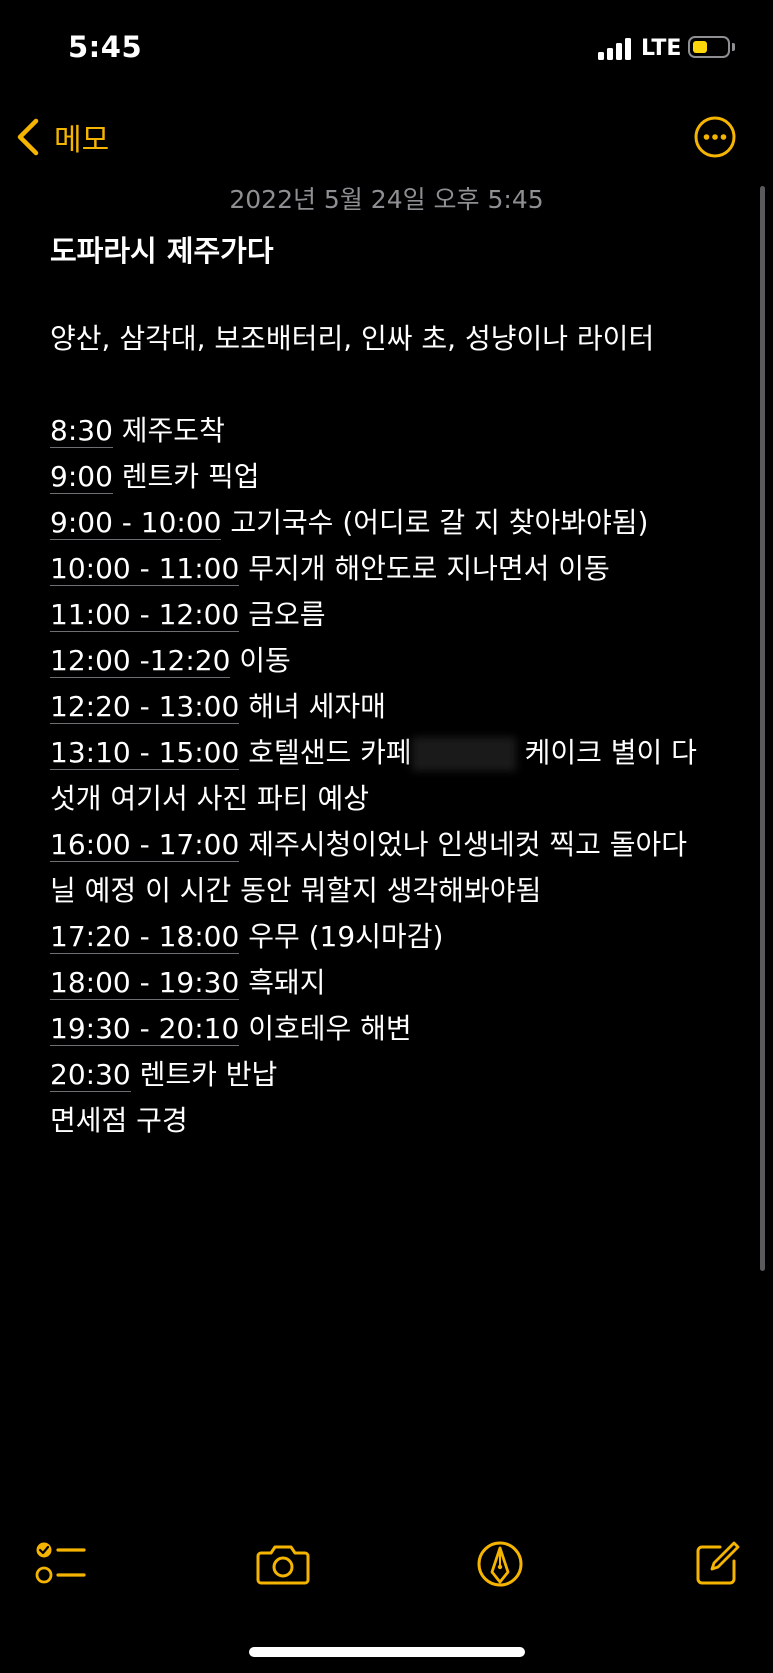  Describe the element at coordinates (700, 47) in the screenshot. I see `battery-level` at that location.